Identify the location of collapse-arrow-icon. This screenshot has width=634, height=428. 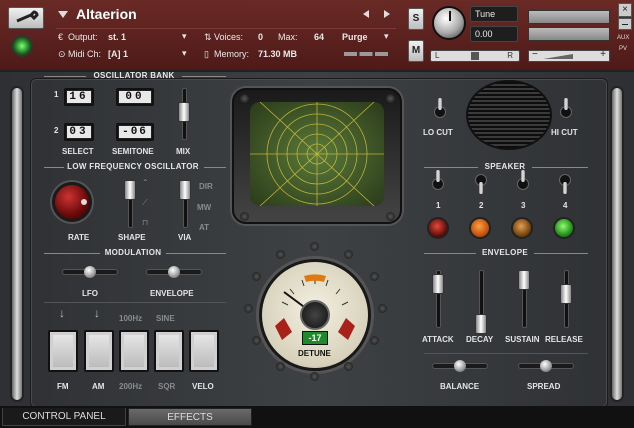
(63, 14).